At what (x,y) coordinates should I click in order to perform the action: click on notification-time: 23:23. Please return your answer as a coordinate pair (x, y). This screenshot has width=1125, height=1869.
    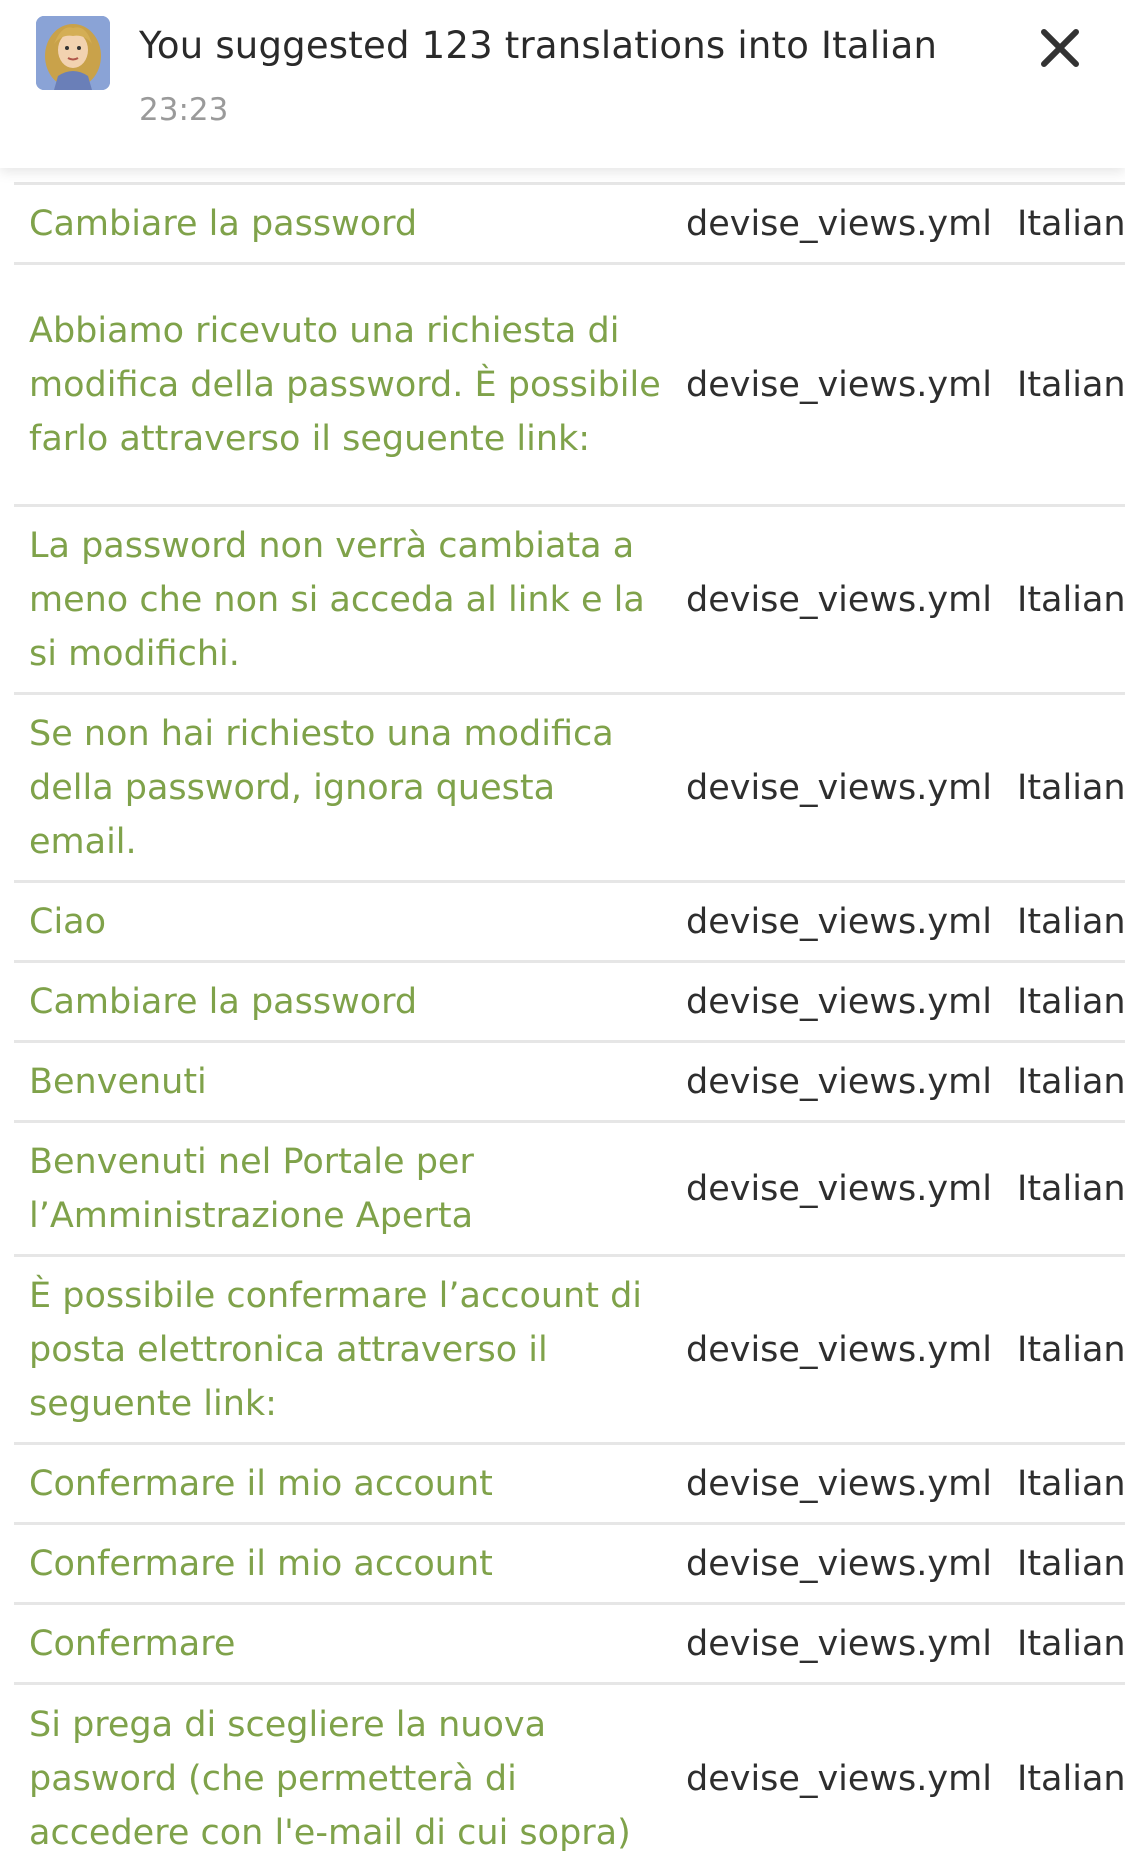
    Looking at the image, I should click on (184, 110).